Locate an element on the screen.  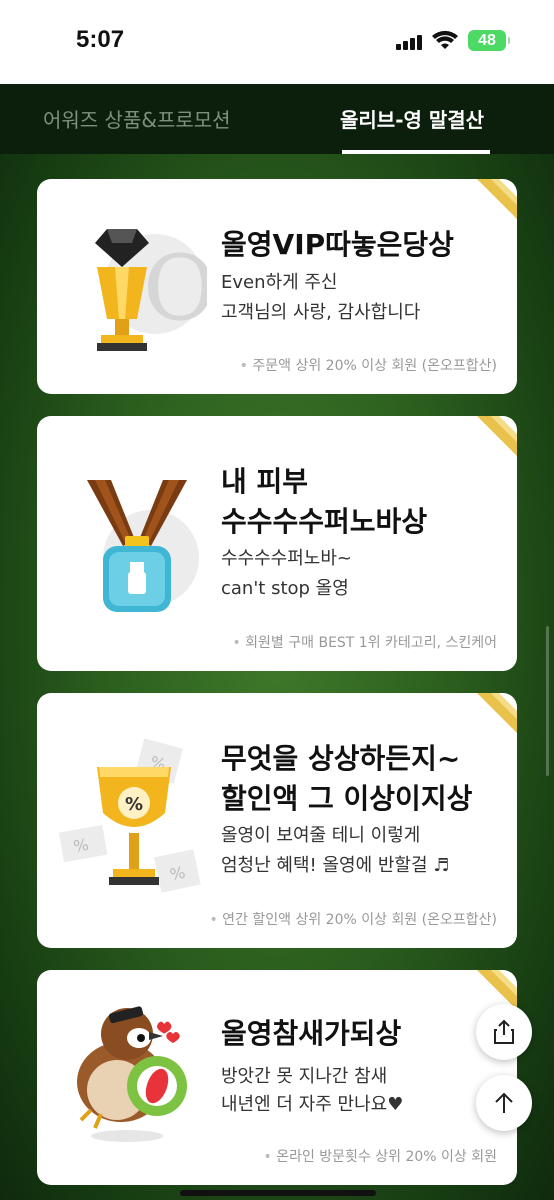
award-description-line-2: 내년엔 더 자주 만나요♥ is located at coordinates (312, 1104).